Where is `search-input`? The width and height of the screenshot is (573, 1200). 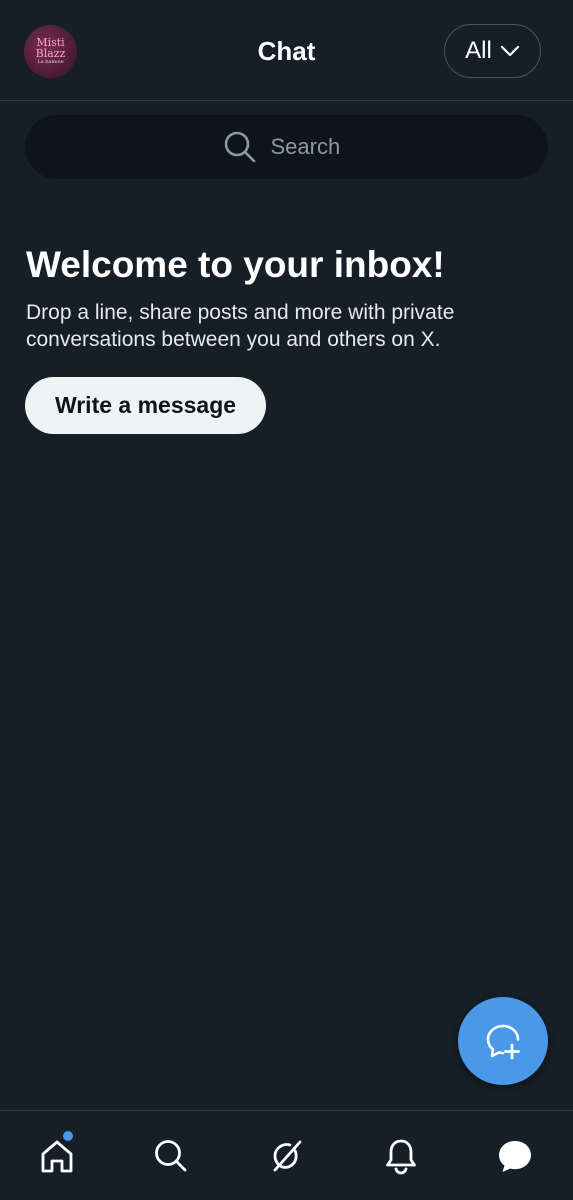 search-input is located at coordinates (310, 147).